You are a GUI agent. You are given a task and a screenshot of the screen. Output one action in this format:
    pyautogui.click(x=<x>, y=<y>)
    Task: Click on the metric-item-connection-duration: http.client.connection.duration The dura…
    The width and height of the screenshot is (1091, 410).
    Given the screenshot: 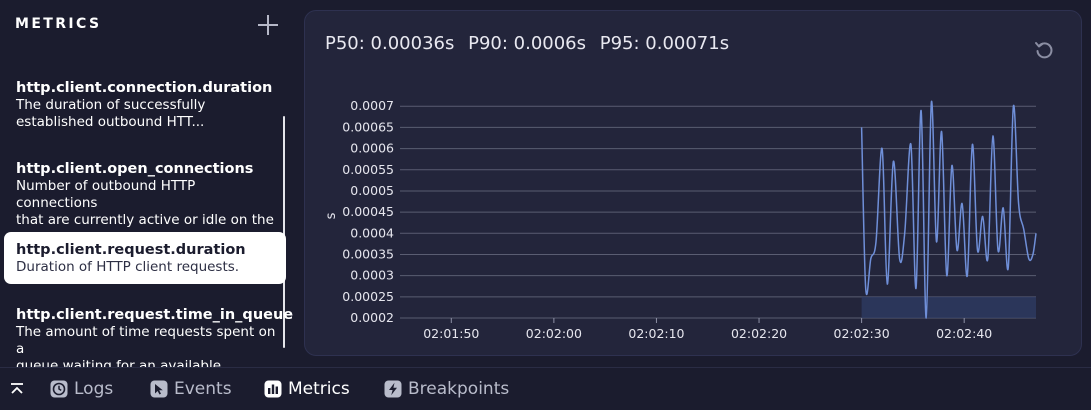 What is the action you would take?
    pyautogui.click(x=145, y=105)
    